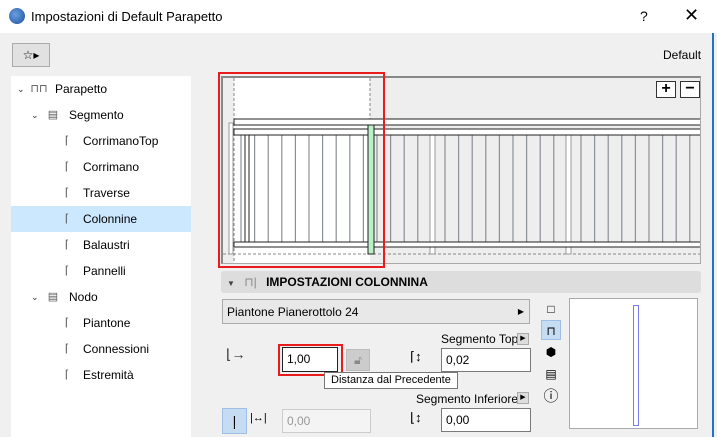 The width and height of the screenshot is (717, 437). What do you see at coordinates (551, 309) in the screenshot?
I see `plan-view-icon: □` at bounding box center [551, 309].